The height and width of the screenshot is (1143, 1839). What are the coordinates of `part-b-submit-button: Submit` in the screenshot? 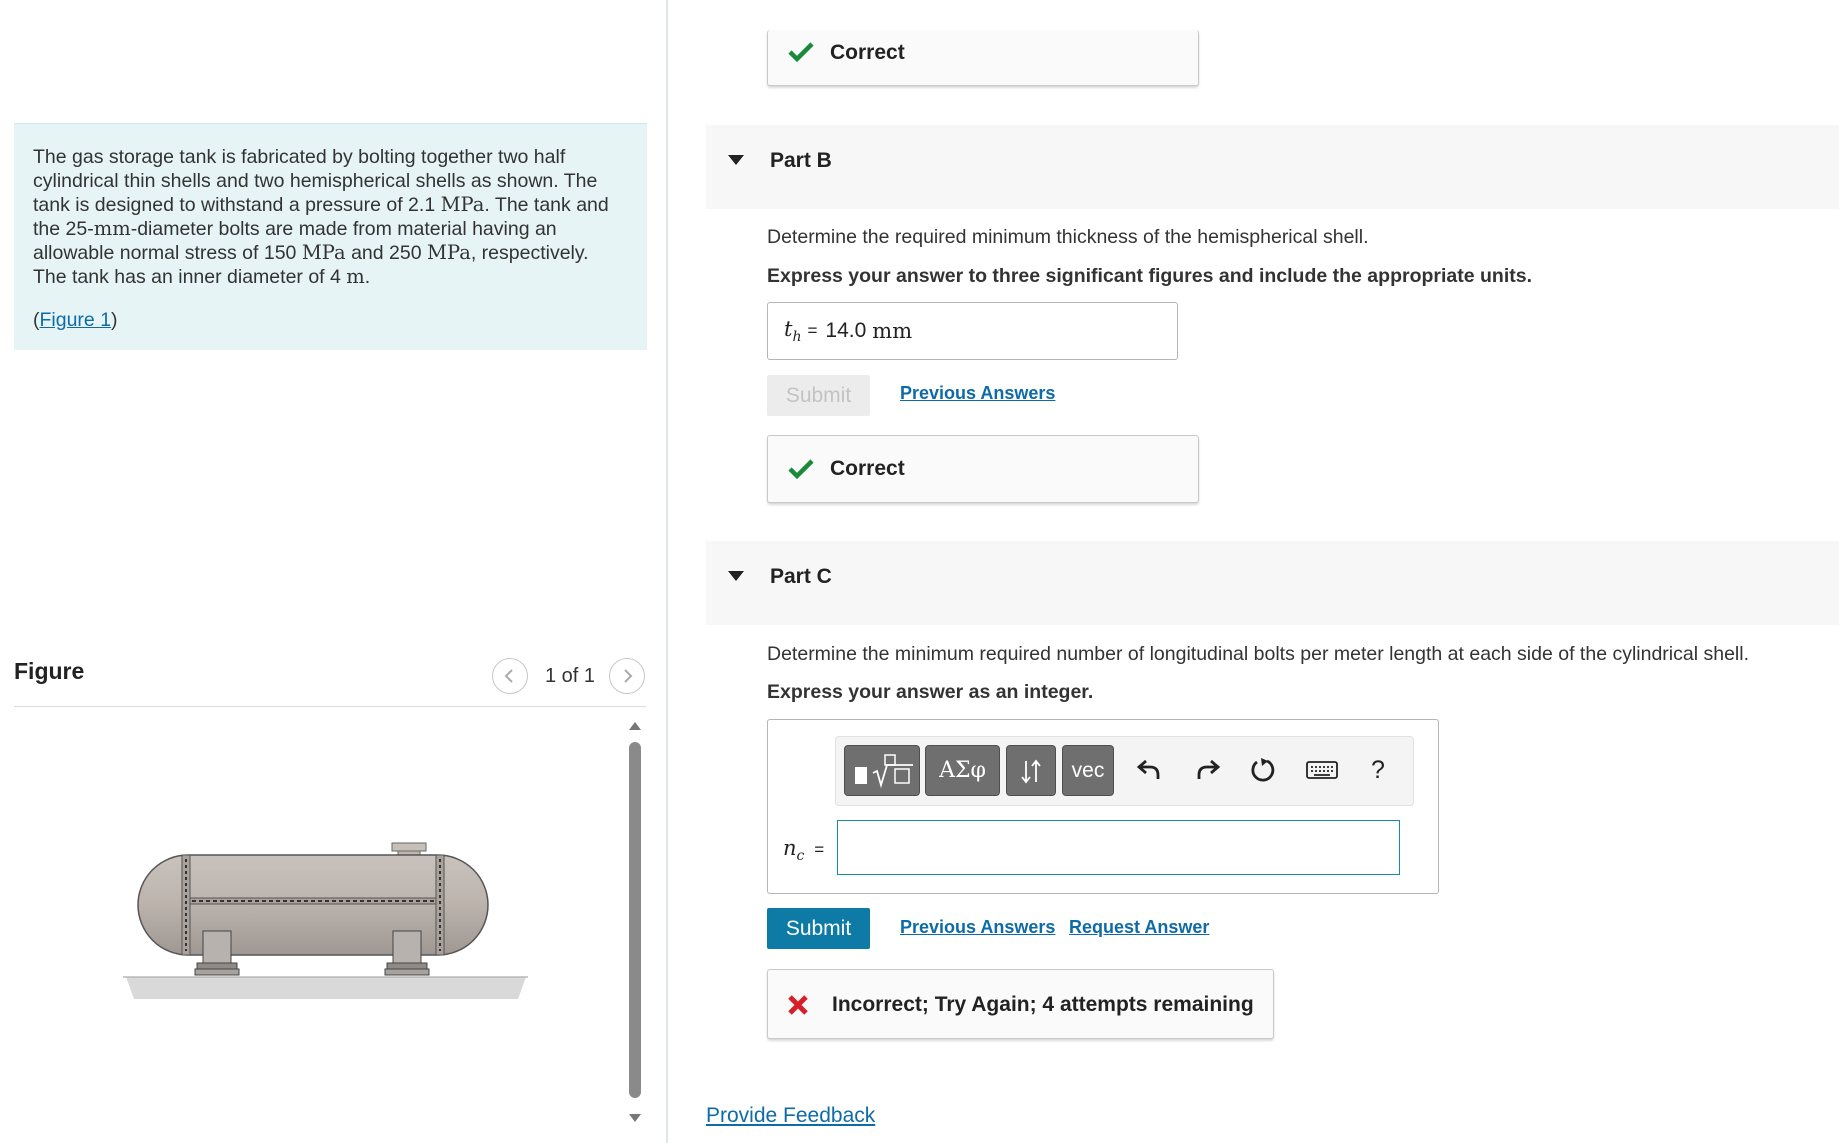 It's located at (818, 395).